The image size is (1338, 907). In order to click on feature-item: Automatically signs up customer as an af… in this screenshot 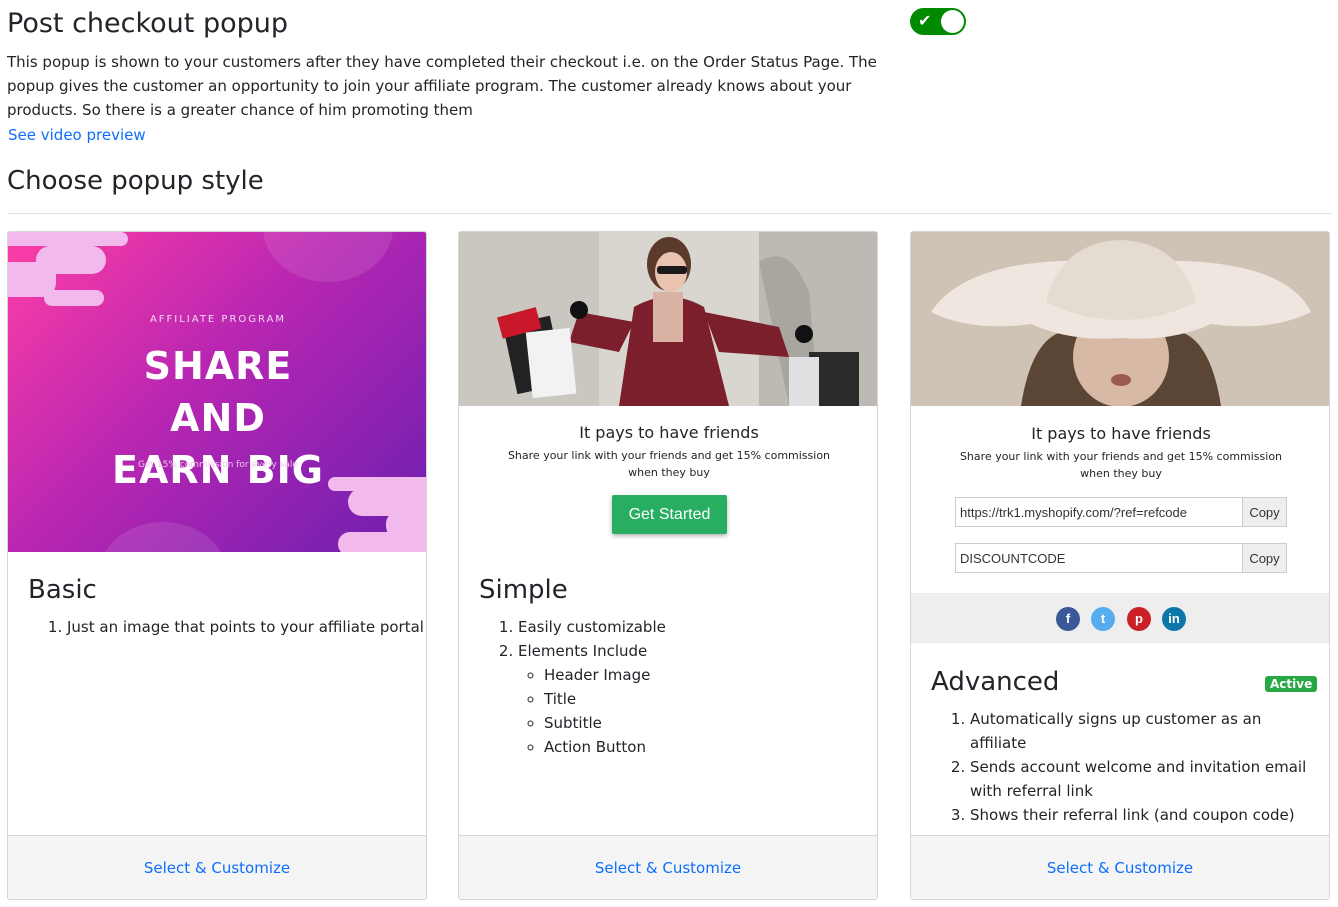, I will do `click(1140, 731)`.